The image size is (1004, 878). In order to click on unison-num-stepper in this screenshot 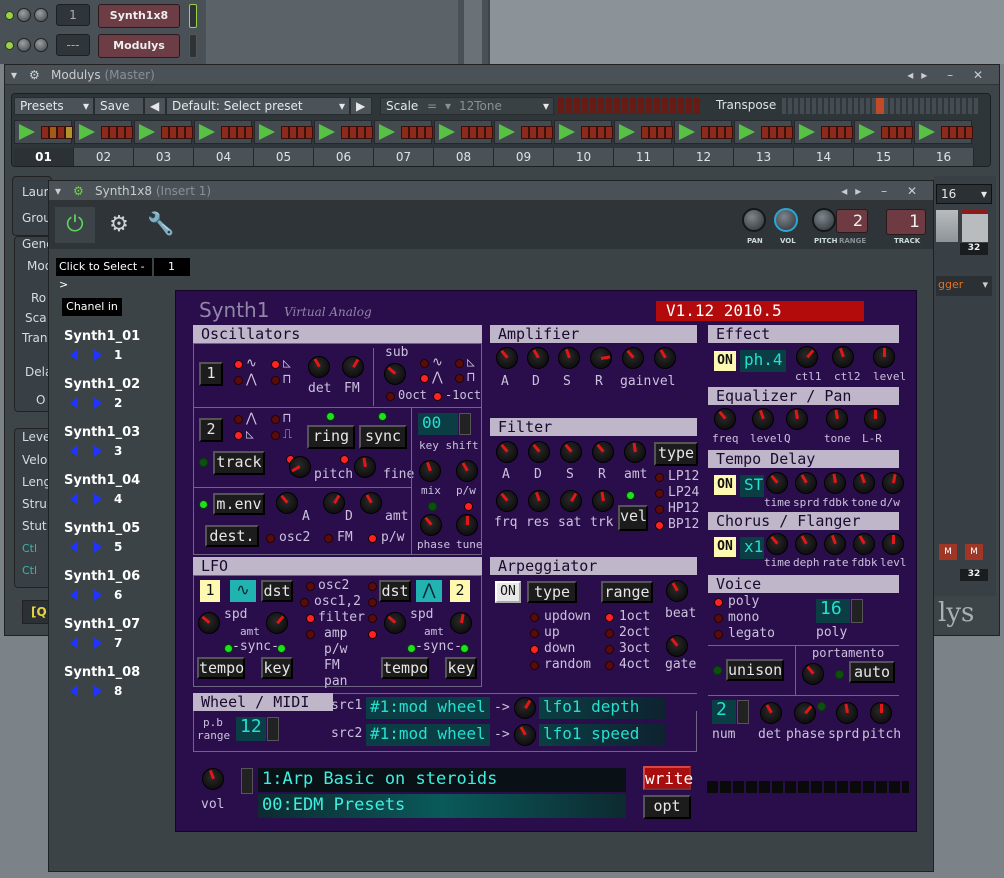, I will do `click(743, 712)`.